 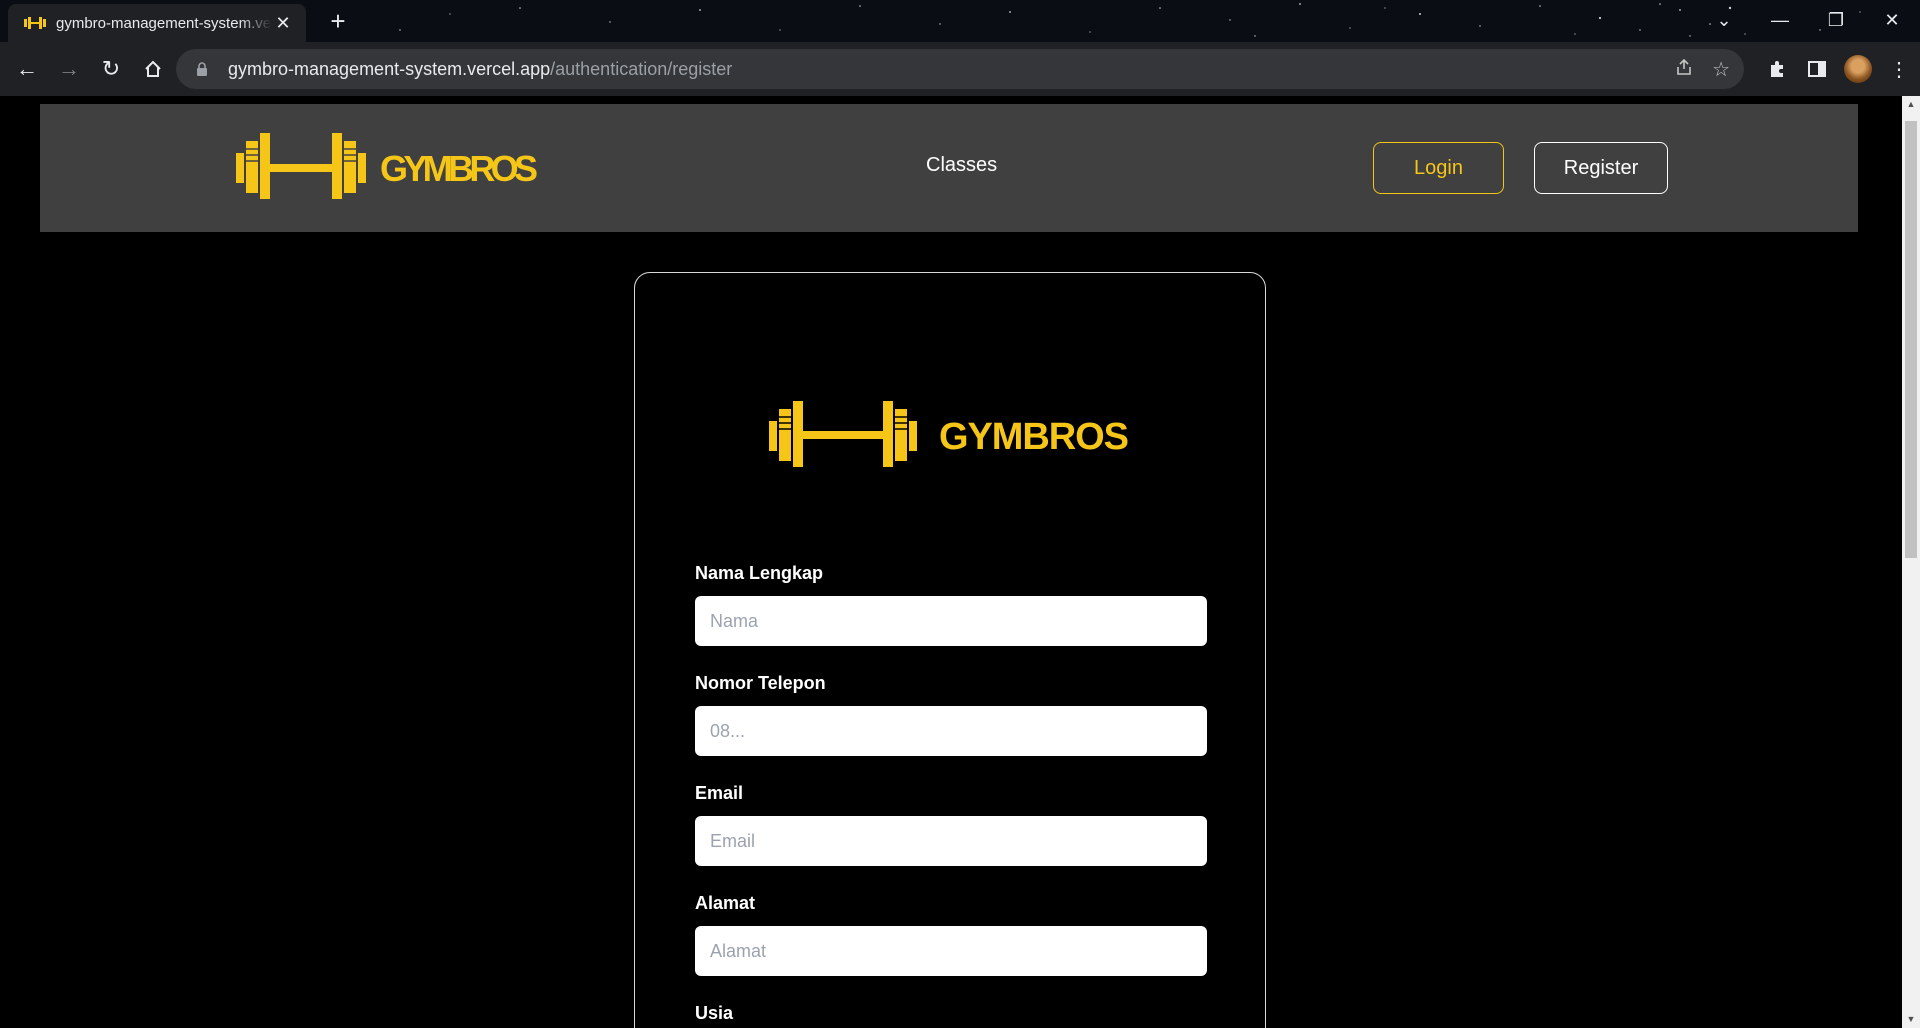 What do you see at coordinates (1911, 104) in the screenshot?
I see `scroll-up-icon: ▲` at bounding box center [1911, 104].